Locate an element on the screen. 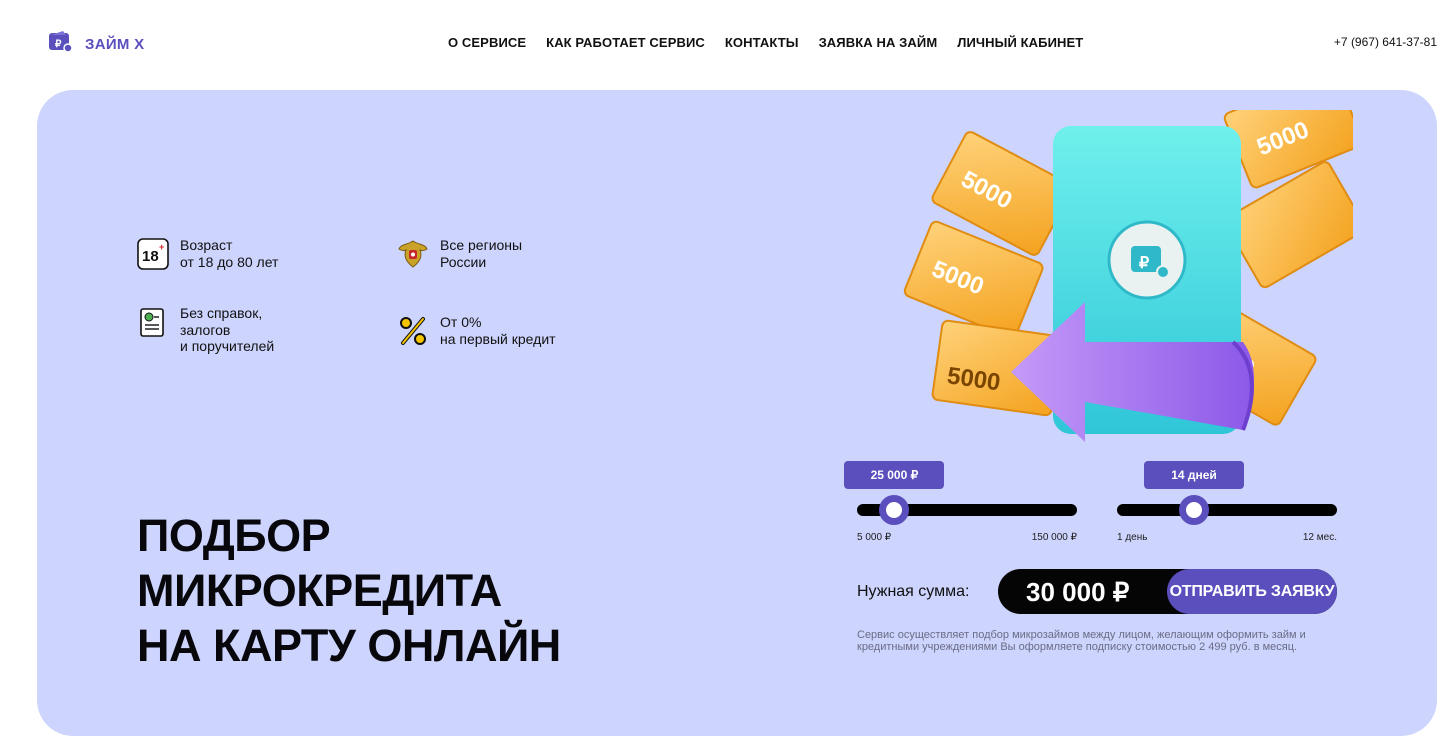  nav-personal-account: ЛИЧНЫЙ КАБИНЕТ is located at coordinates (1020, 42).